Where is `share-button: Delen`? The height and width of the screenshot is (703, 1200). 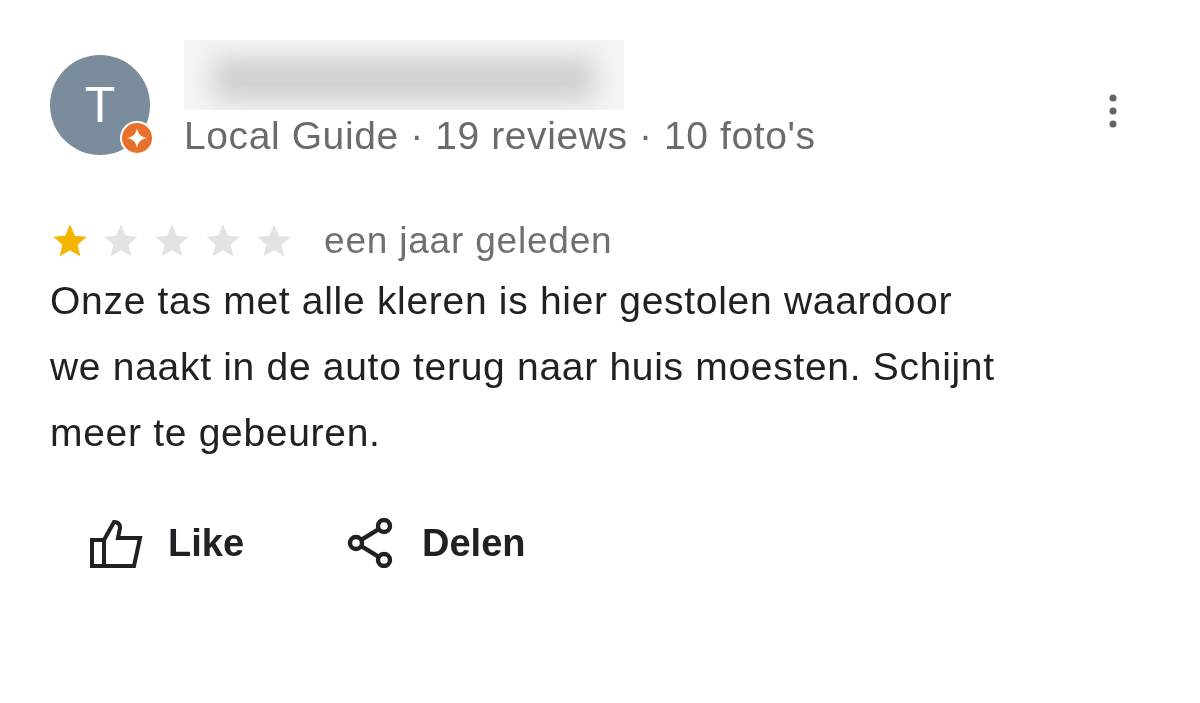
share-button: Delen is located at coordinates (435, 543).